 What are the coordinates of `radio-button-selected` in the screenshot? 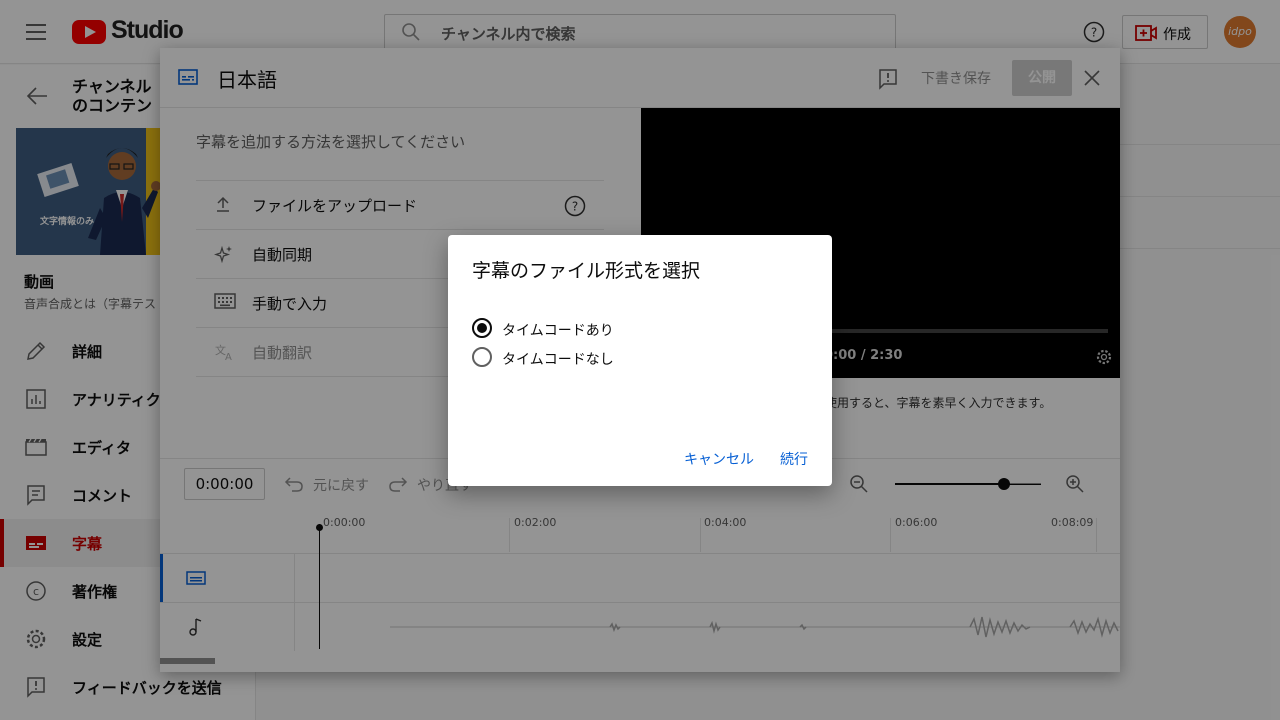 It's located at (482, 328).